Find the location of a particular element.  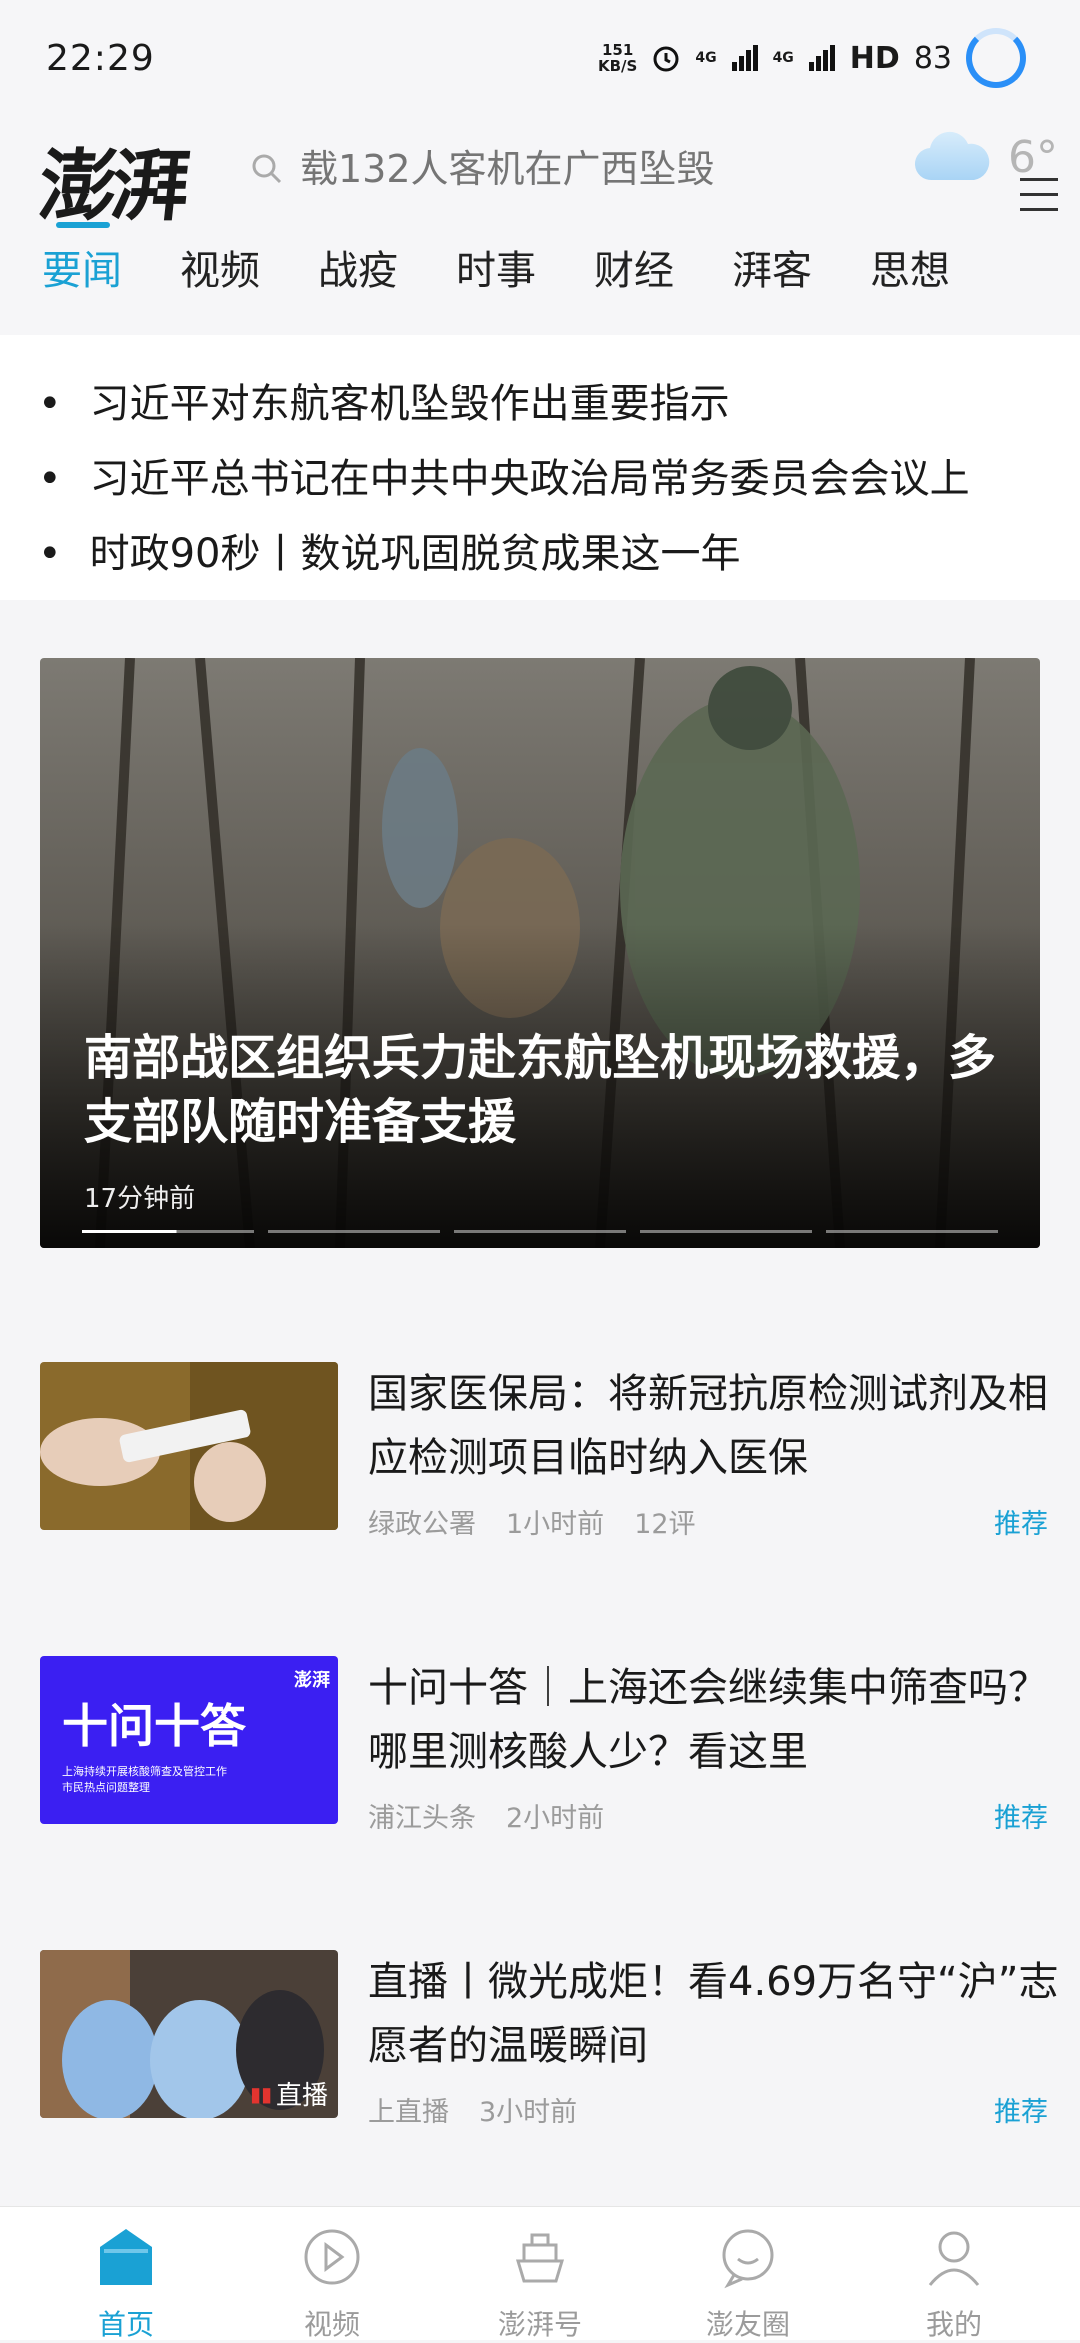

live-icon: ▮▮ is located at coordinates (260, 2093).